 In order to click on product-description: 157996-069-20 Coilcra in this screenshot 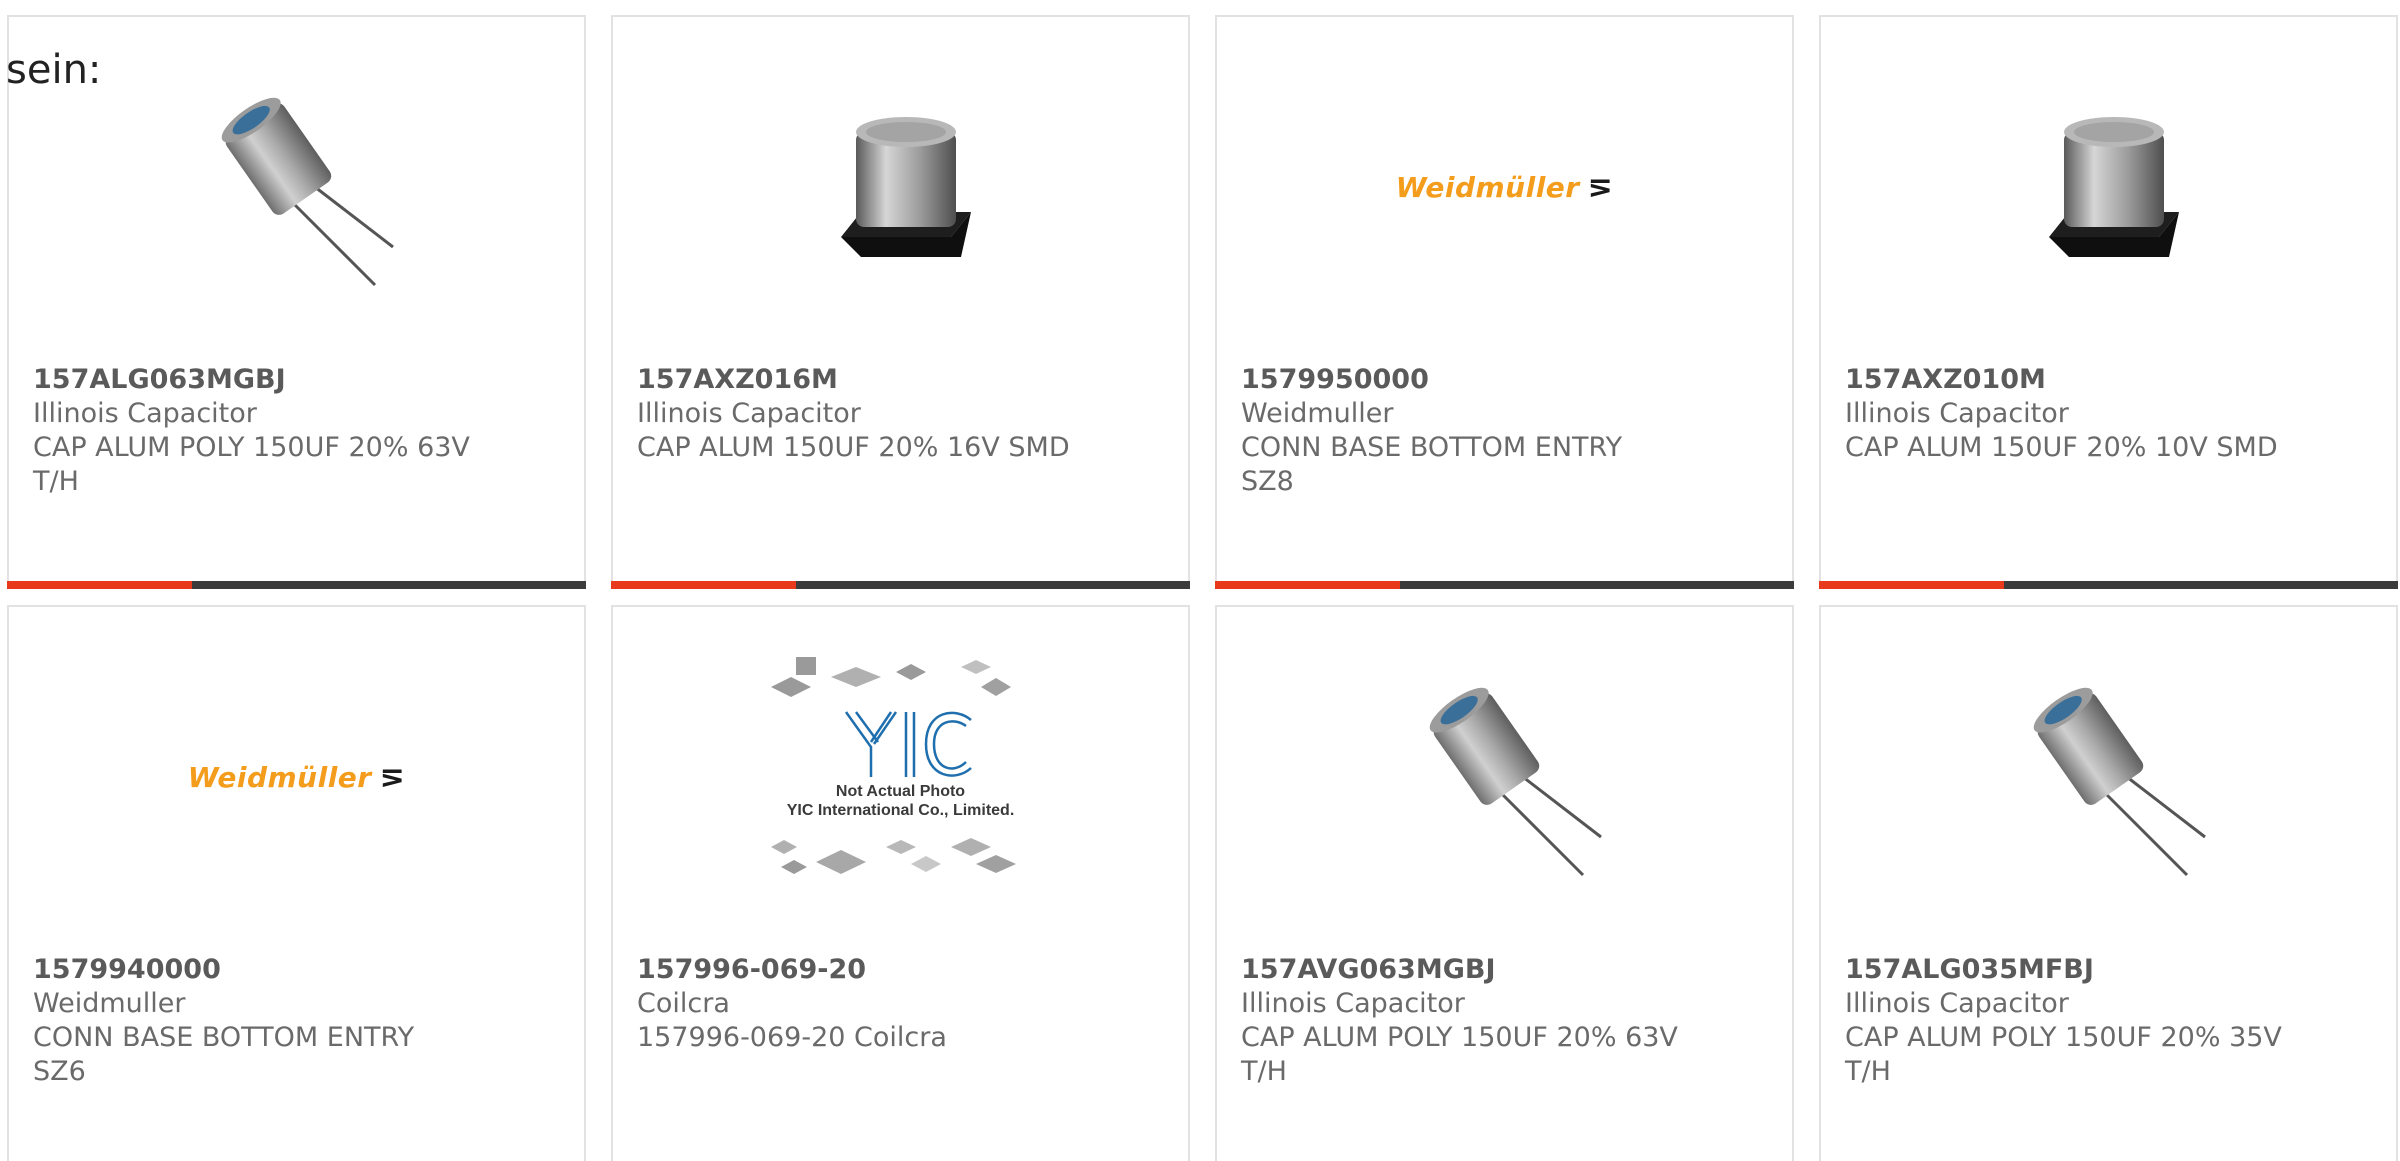, I will do `click(792, 1037)`.